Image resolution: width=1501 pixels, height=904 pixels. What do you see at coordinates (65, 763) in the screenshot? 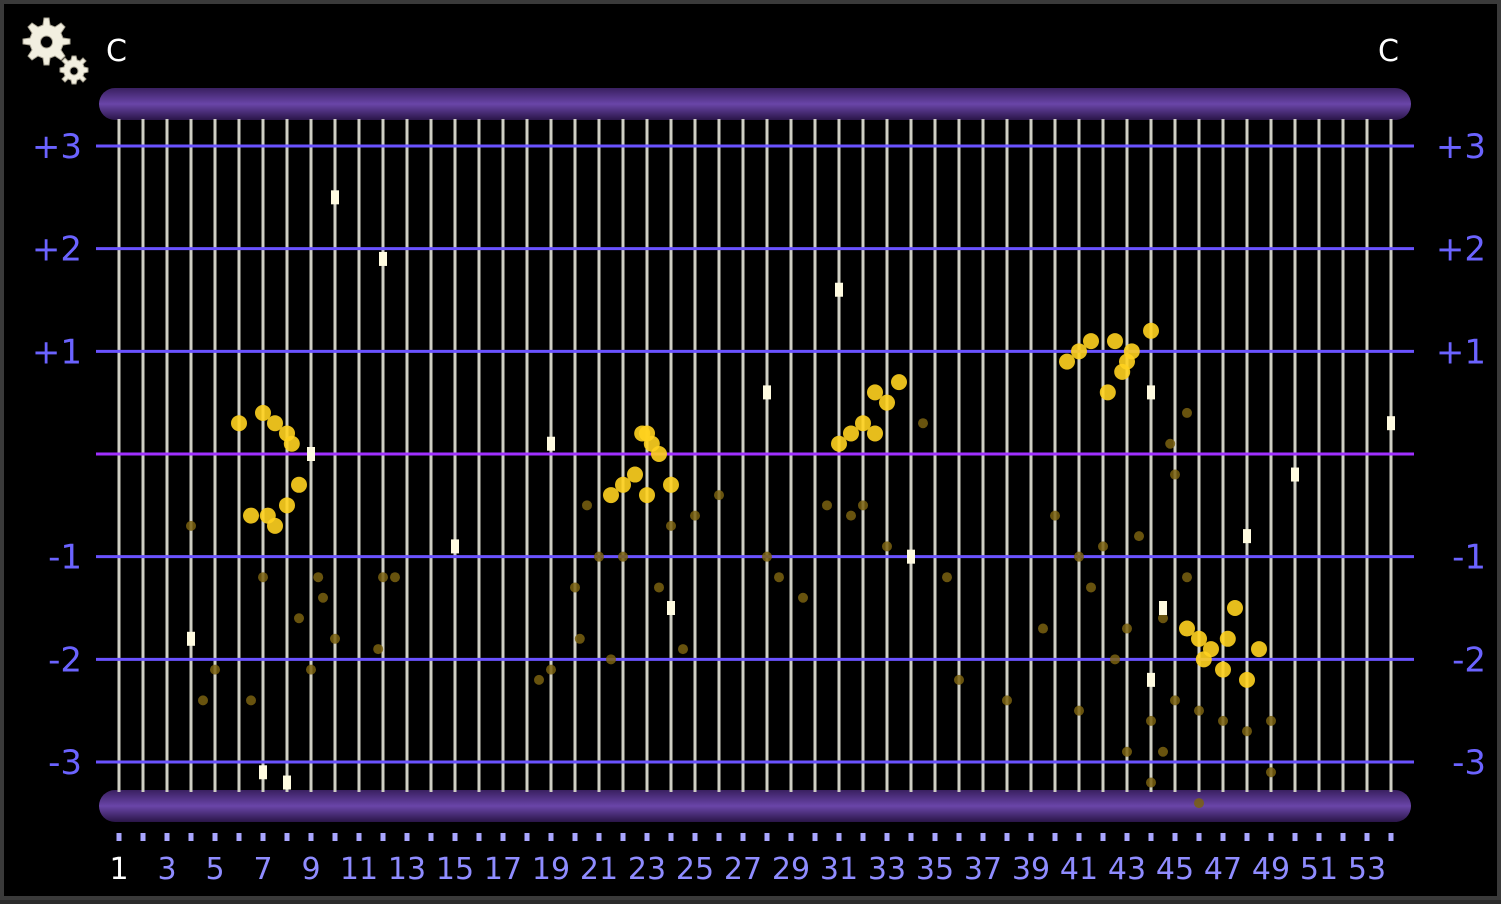
I see `y-tick-label-left: -3` at bounding box center [65, 763].